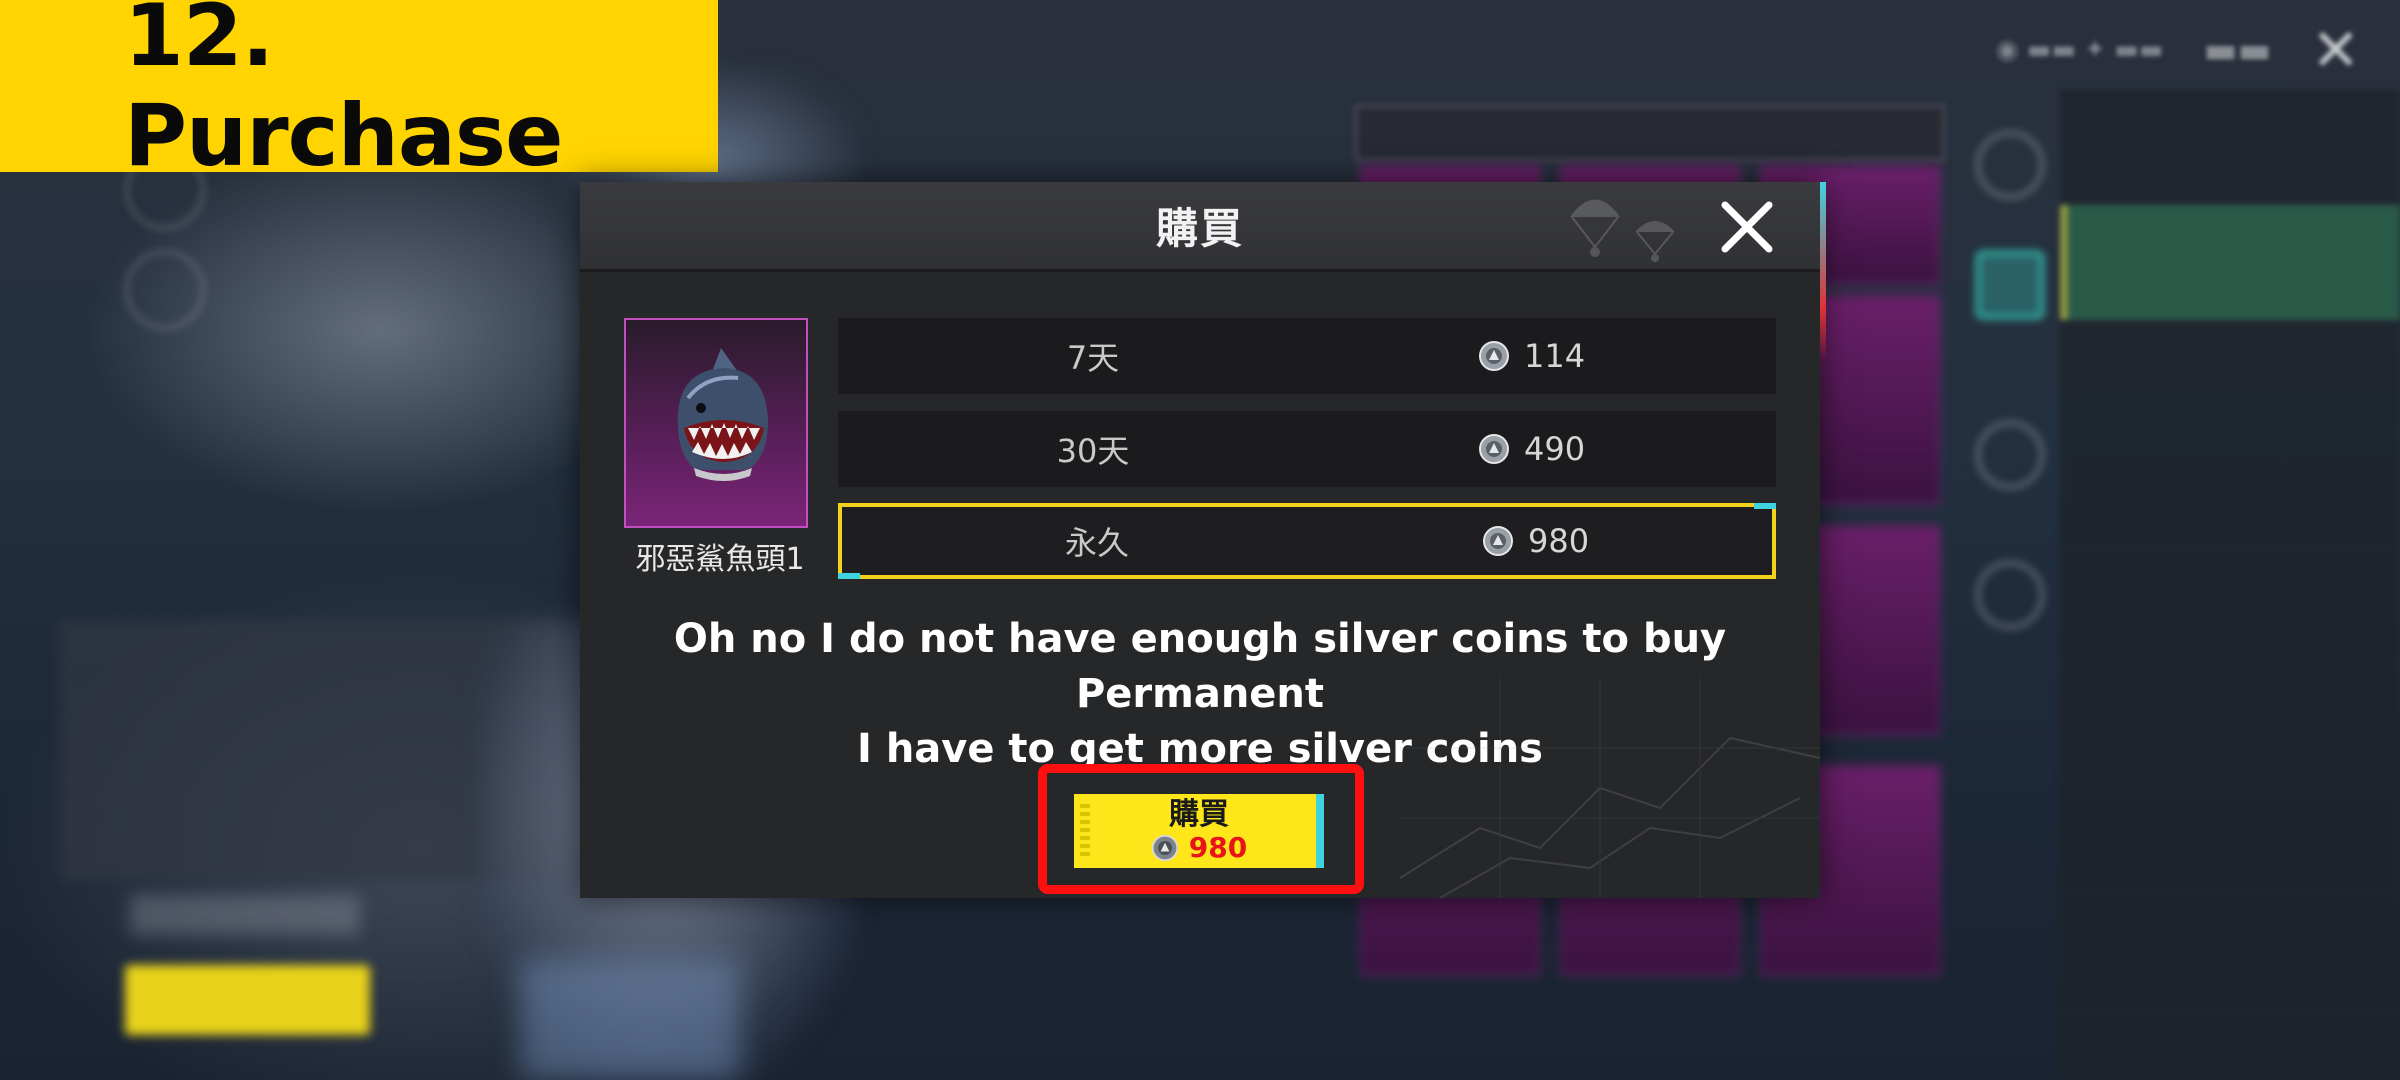 The image size is (2400, 1080). I want to click on option-7-days: 7天 114, so click(1307, 356).